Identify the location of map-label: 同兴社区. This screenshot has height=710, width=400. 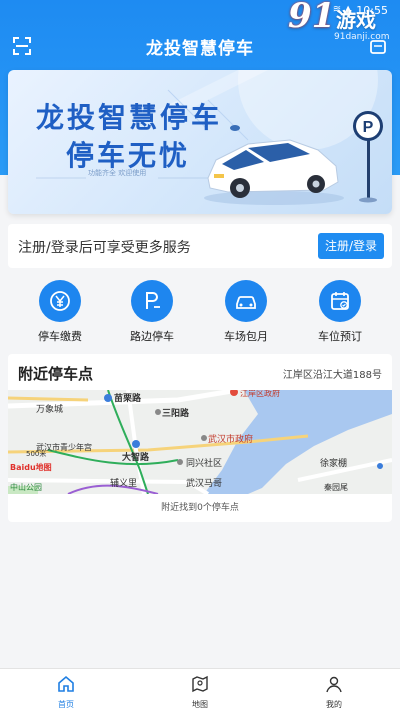
(204, 463).